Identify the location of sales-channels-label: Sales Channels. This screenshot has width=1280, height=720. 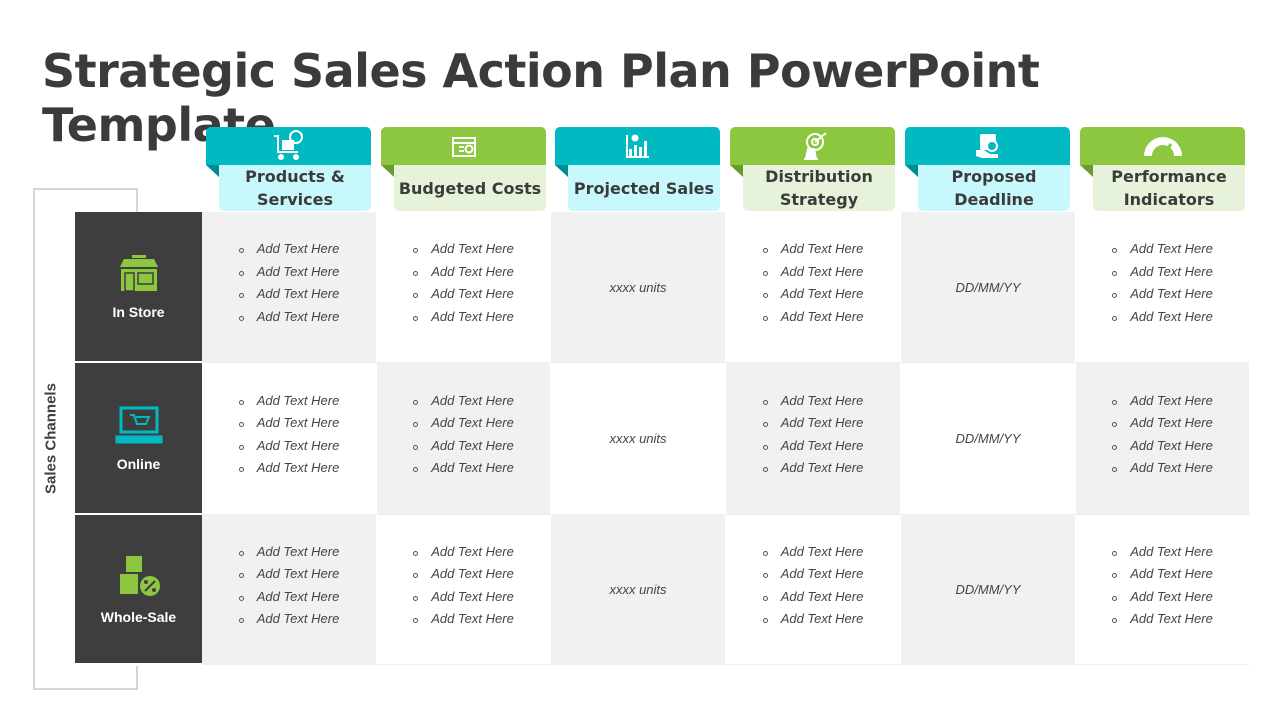
(51, 438).